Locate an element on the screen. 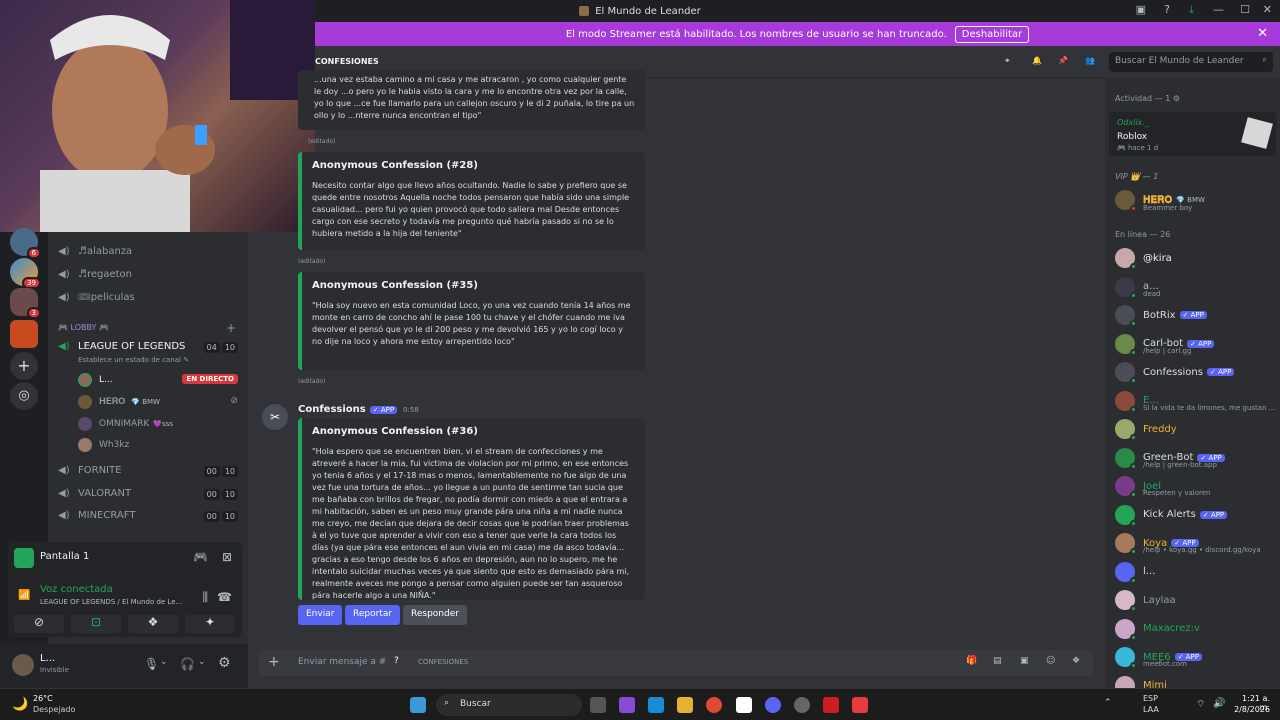 Image resolution: width=1280 pixels, height=720 pixels. send-button: Enviar is located at coordinates (320, 615).